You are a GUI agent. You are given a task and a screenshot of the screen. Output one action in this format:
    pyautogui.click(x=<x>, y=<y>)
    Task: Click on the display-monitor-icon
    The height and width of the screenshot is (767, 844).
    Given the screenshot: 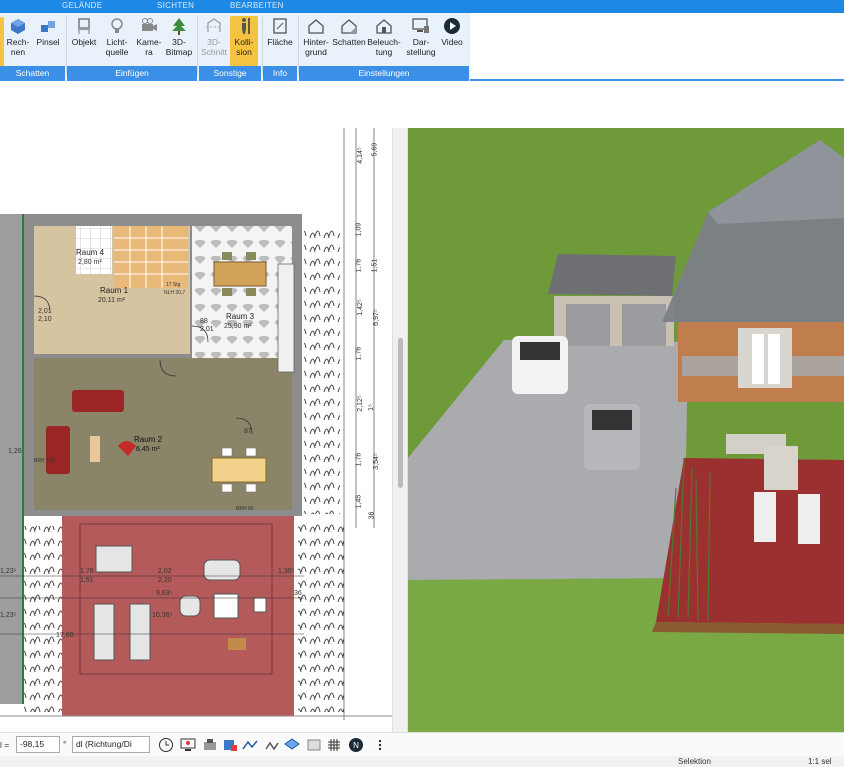 What is the action you would take?
    pyautogui.click(x=420, y=25)
    